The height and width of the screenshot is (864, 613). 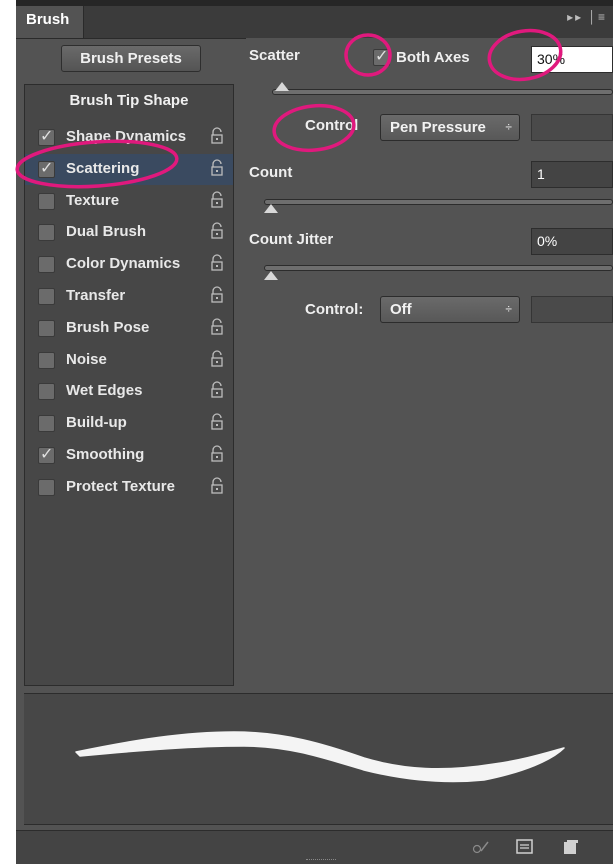 I want to click on option-label: Wet Edges, so click(x=104, y=391).